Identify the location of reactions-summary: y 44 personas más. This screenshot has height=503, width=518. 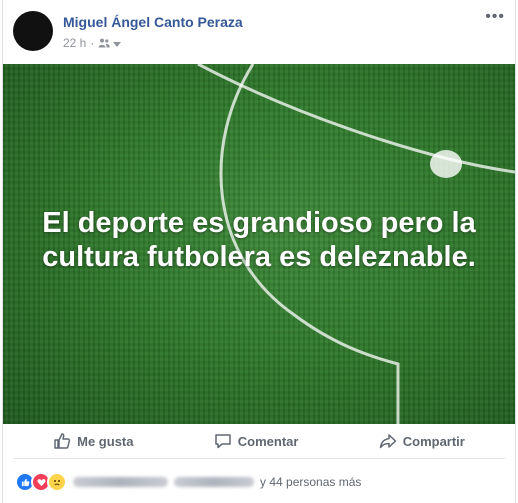
(188, 482).